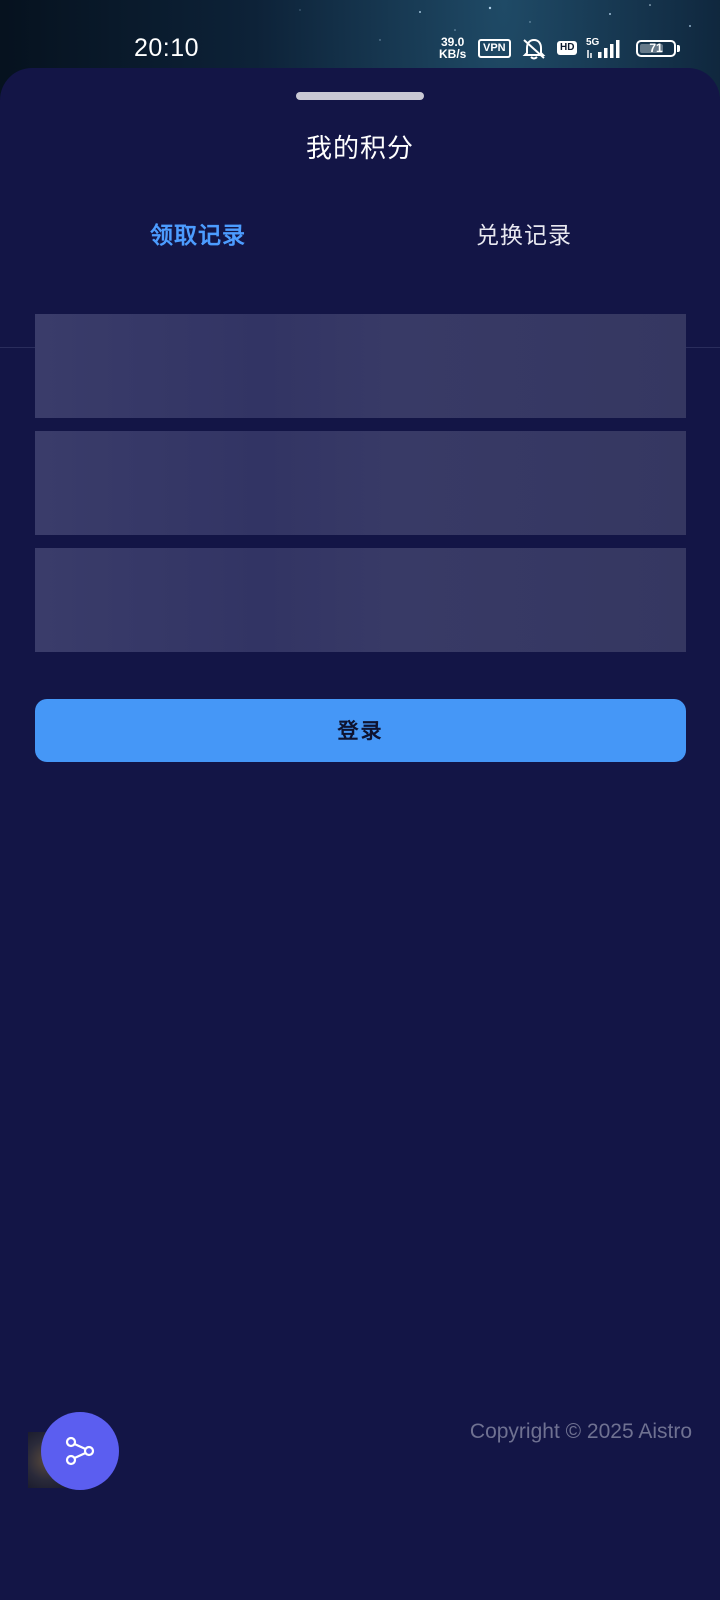 The height and width of the screenshot is (1600, 720). Describe the element at coordinates (359, 149) in the screenshot. I see `sheet-title: 我的积分` at that location.